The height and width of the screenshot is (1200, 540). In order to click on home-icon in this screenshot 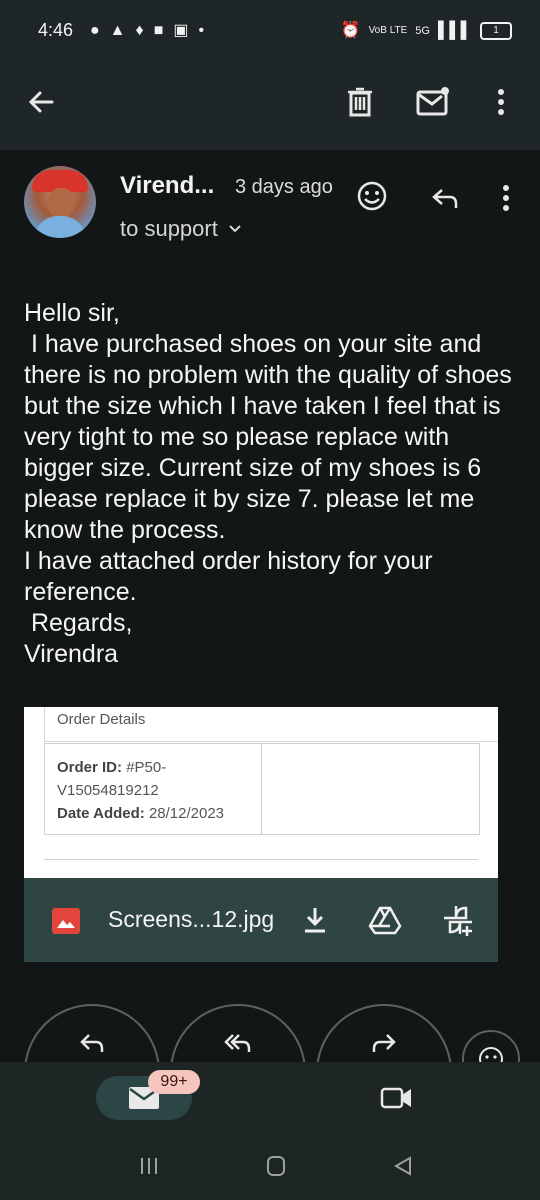, I will do `click(276, 1166)`.